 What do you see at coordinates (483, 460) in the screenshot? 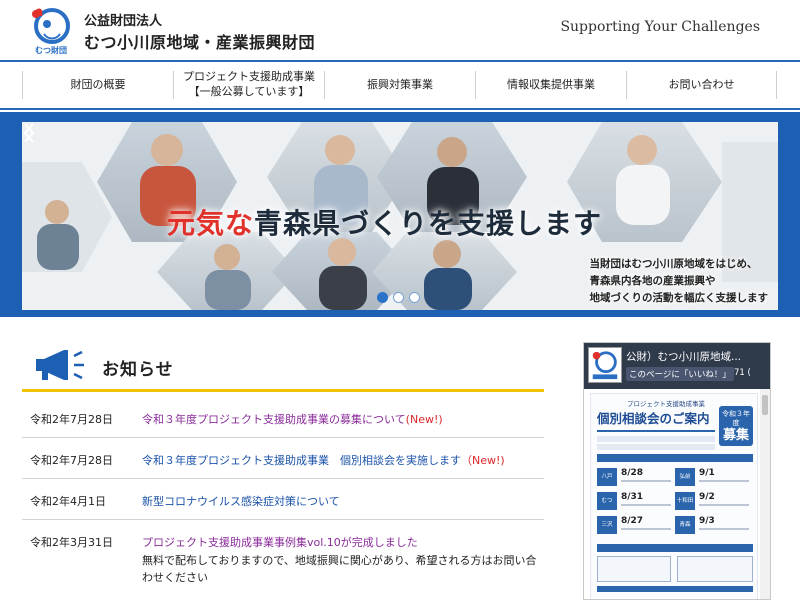
I see `news-new-badge: （New!)` at bounding box center [483, 460].